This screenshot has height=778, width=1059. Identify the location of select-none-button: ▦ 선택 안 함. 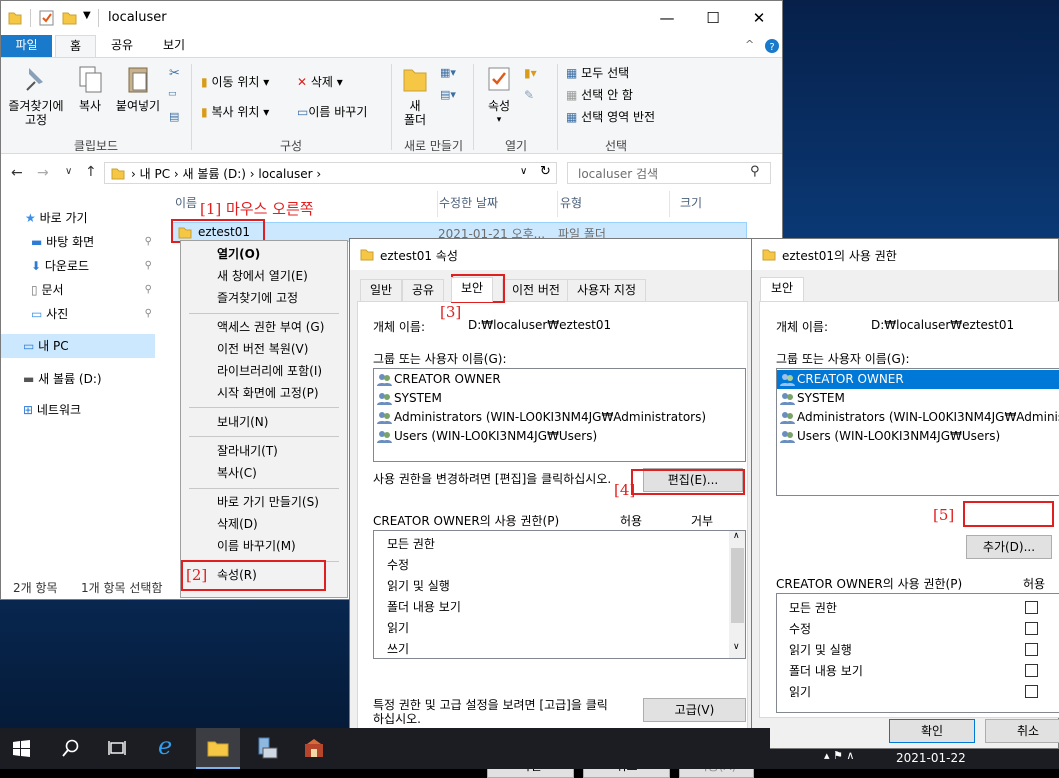
(599, 95).